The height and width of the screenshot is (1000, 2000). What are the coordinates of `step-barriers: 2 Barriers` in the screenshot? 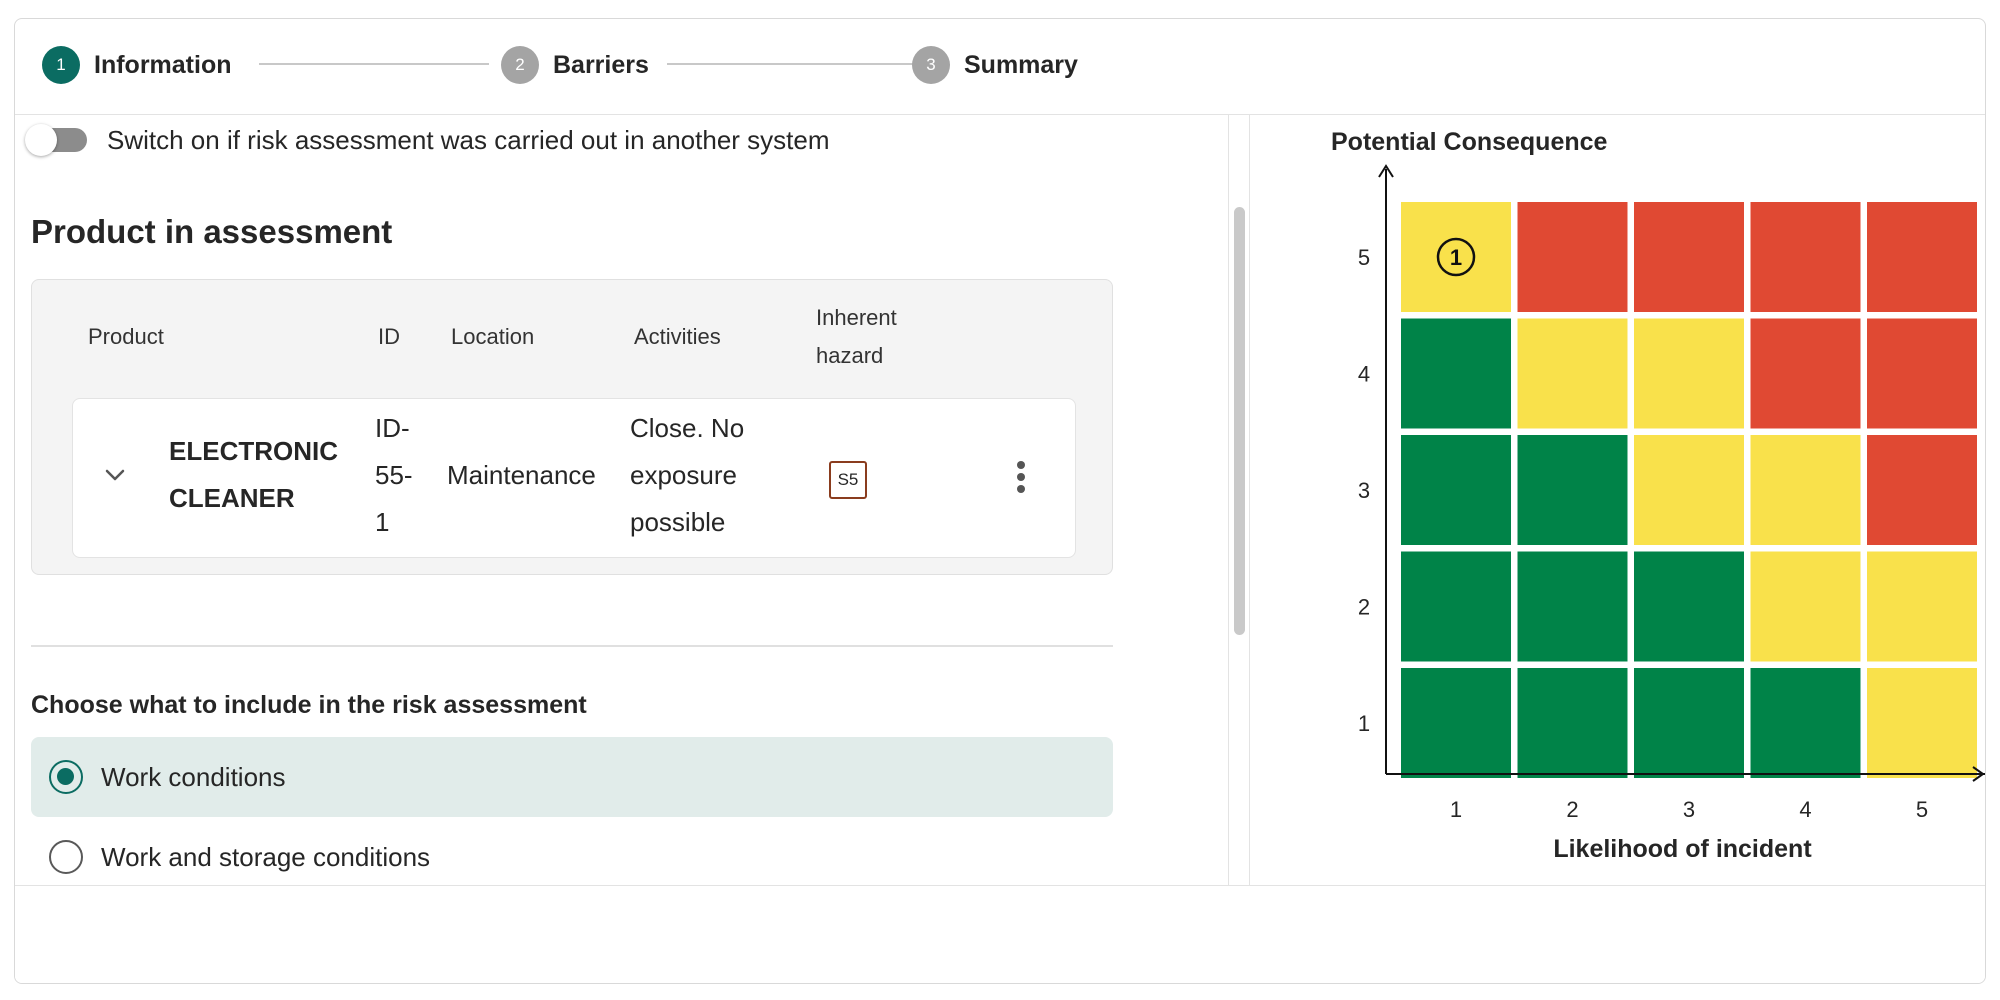 It's located at (575, 65).